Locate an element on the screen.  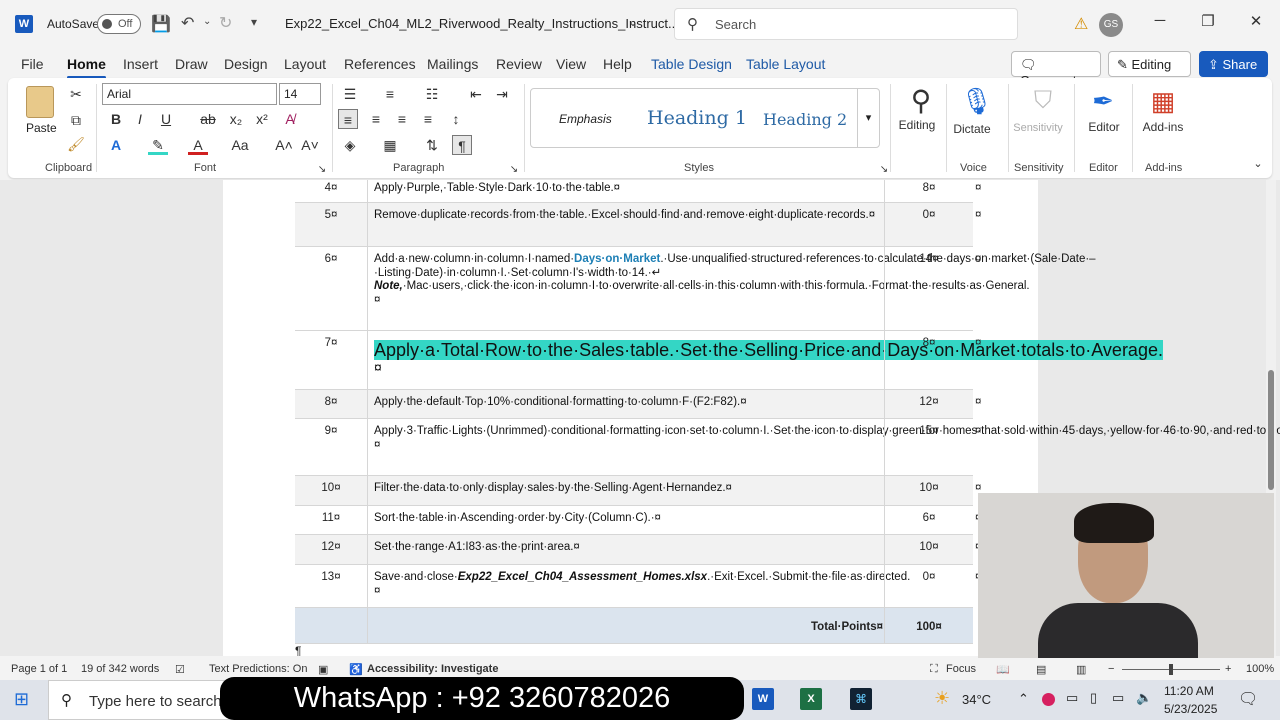
style-heading-2: Heading 2 is located at coordinates (805, 119).